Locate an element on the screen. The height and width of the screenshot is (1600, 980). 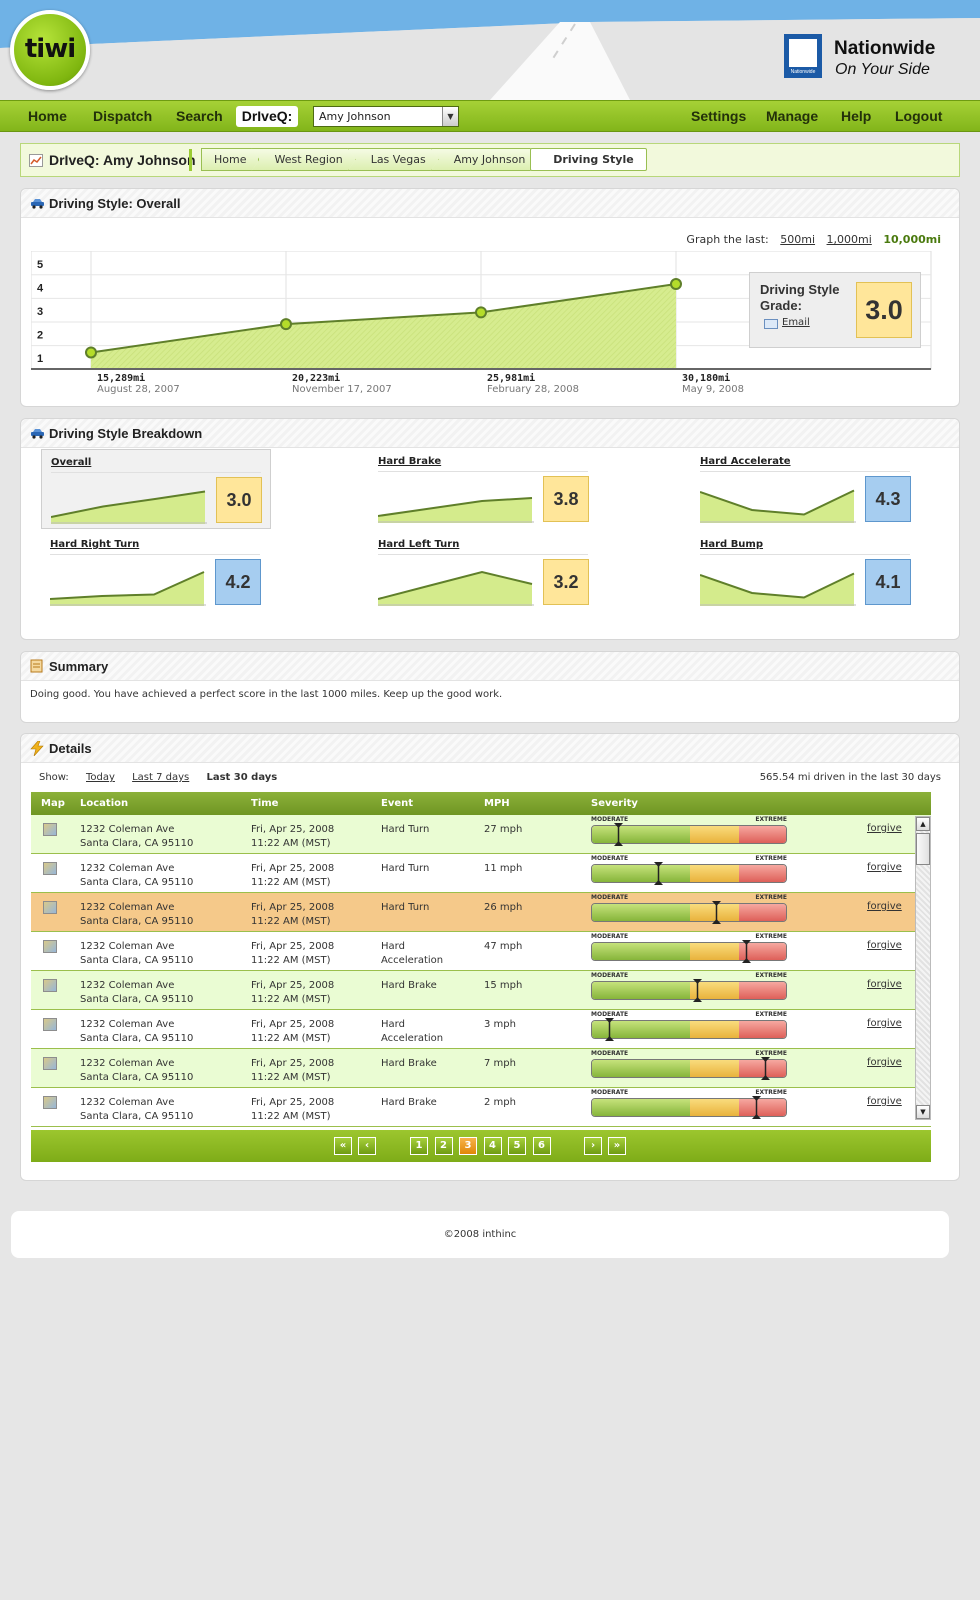
show-filter: Show: Today Last 7 days Last 30 days is located at coordinates (158, 777).